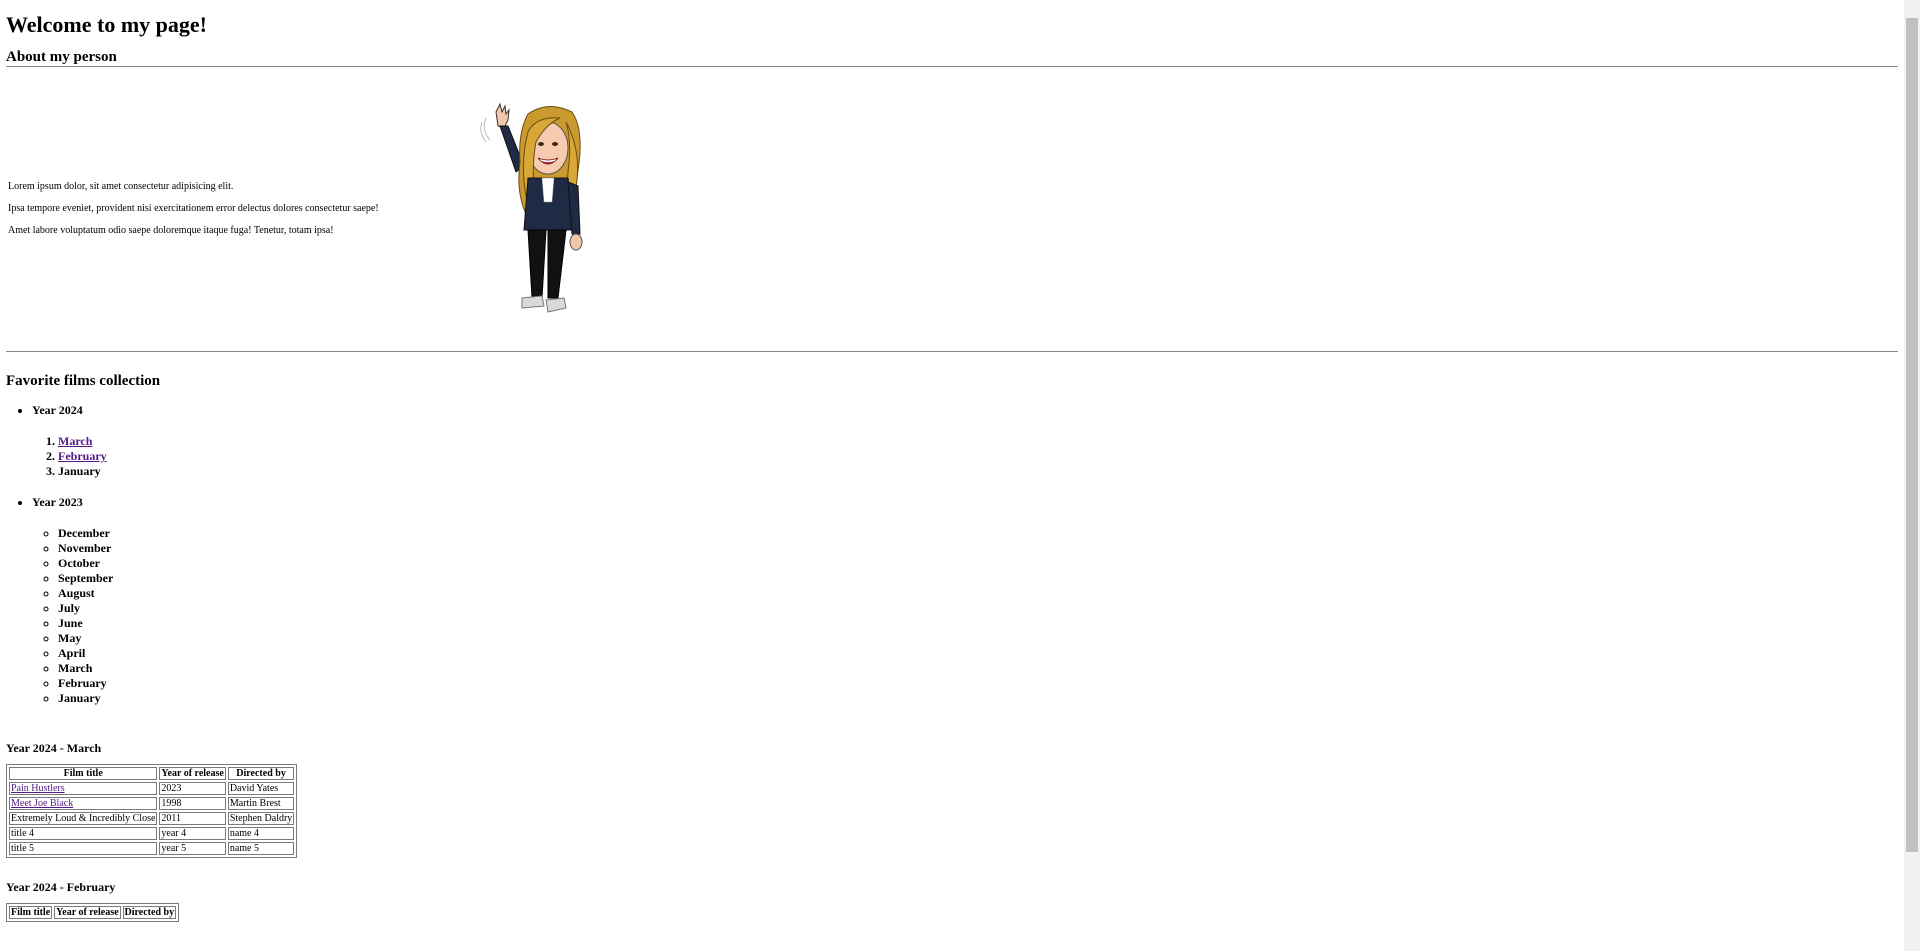 The width and height of the screenshot is (1920, 951). I want to click on year-item-2024: Year 2024 March February January, so click(965, 441).